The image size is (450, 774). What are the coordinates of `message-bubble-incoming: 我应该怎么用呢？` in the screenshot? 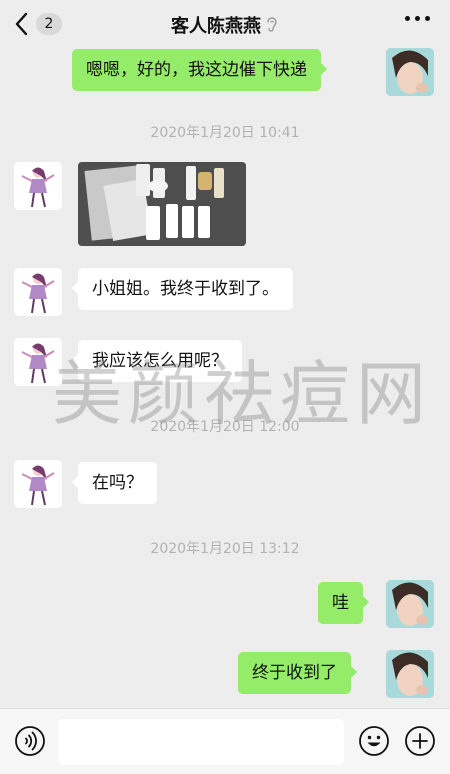 It's located at (157, 361).